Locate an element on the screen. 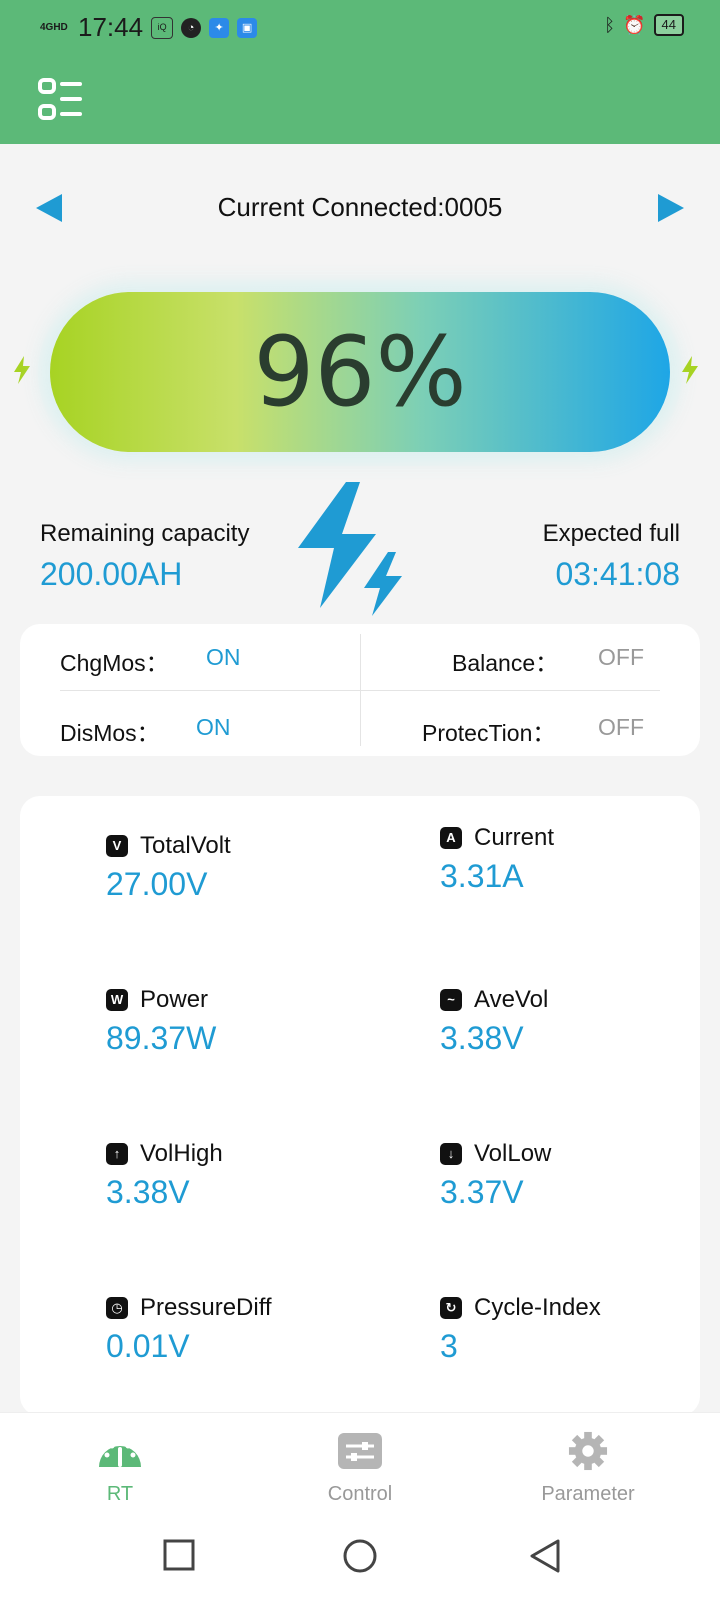  home-icon is located at coordinates (360, 1556).